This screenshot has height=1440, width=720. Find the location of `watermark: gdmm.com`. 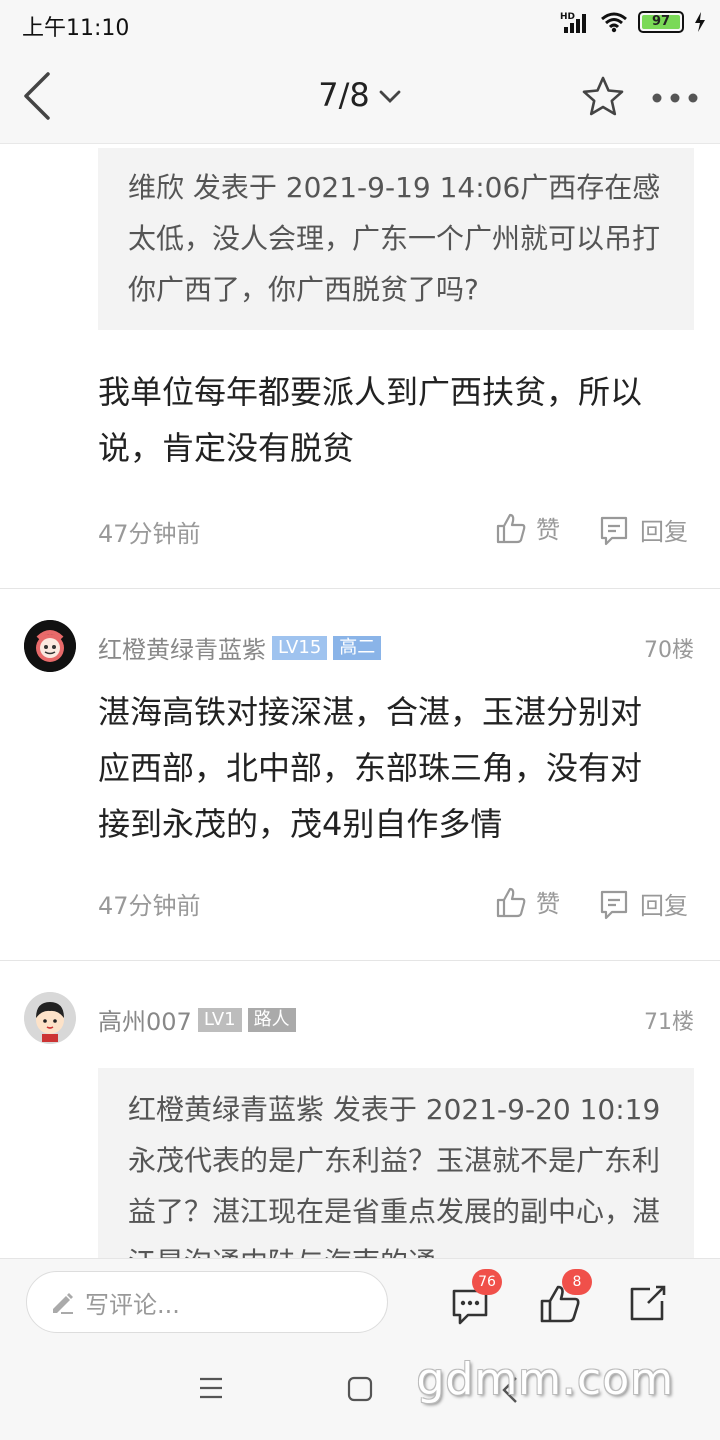

watermark: gdmm.com is located at coordinates (545, 1379).